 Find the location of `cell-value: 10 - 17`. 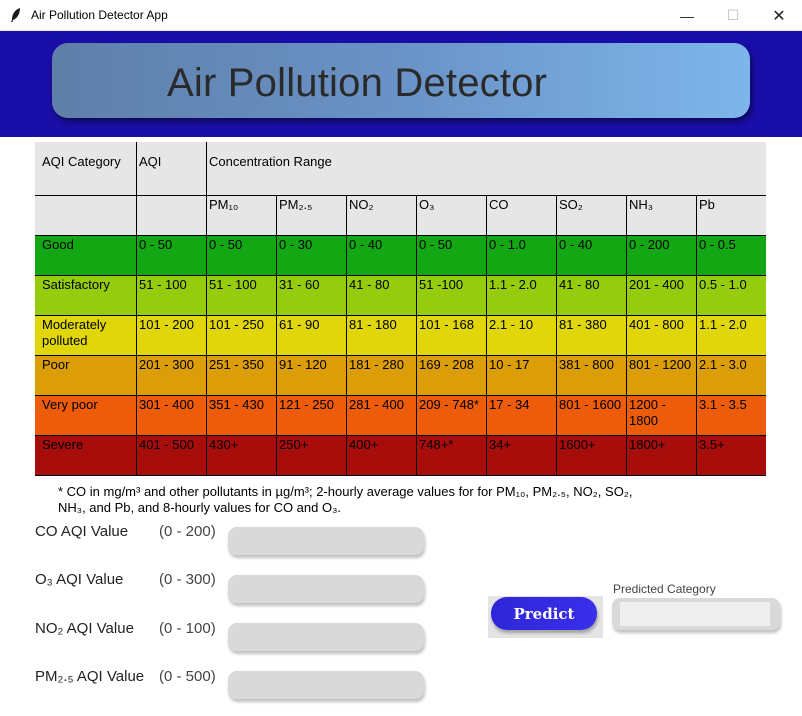

cell-value: 10 - 17 is located at coordinates (509, 364).